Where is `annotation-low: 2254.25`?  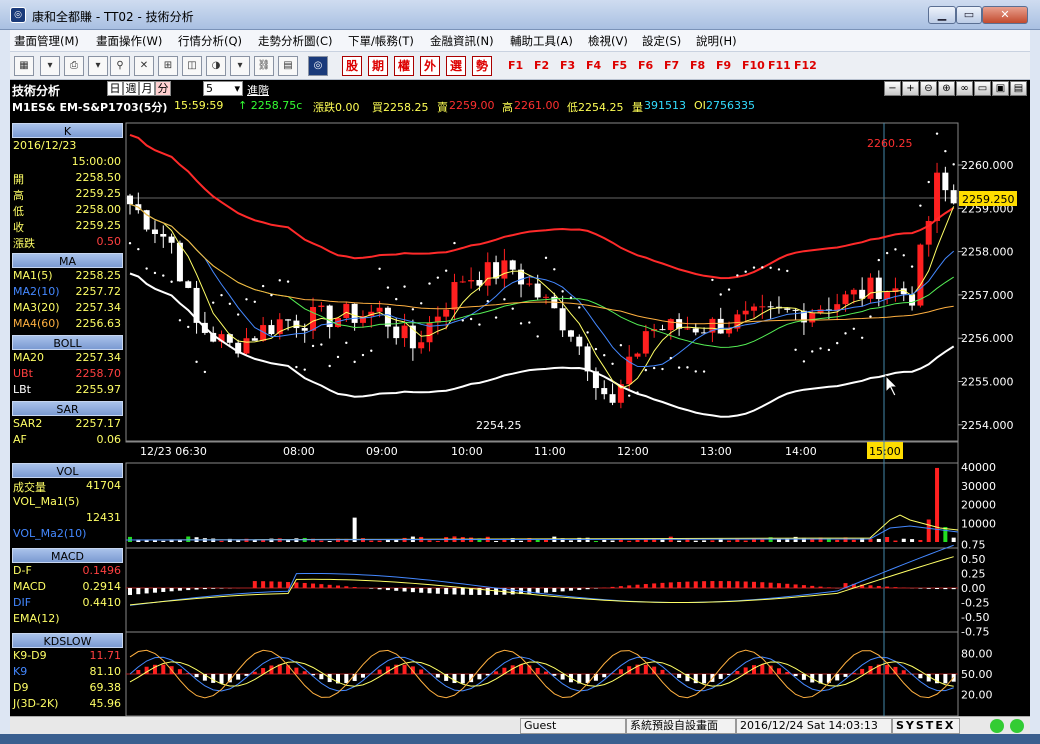 annotation-low: 2254.25 is located at coordinates (499, 425).